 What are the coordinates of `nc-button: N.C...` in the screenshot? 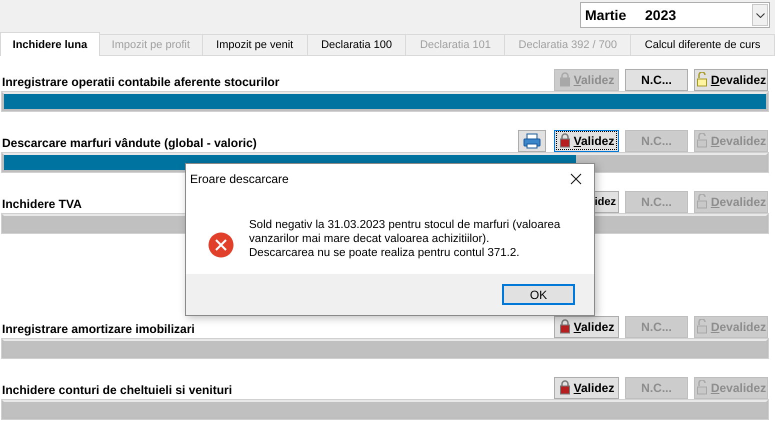 It's located at (656, 79).